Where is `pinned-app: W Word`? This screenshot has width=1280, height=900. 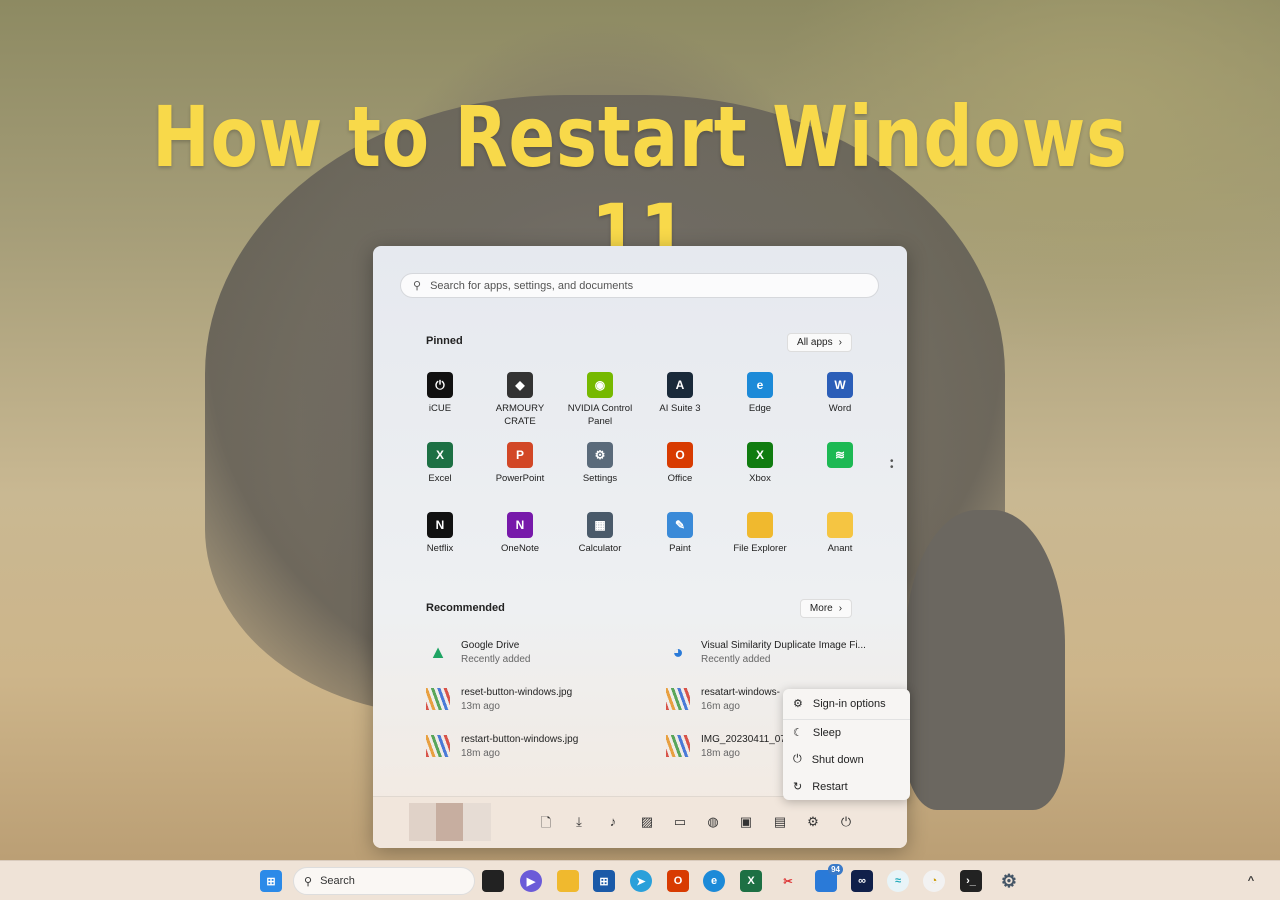
pinned-app: W Word is located at coordinates (840, 393).